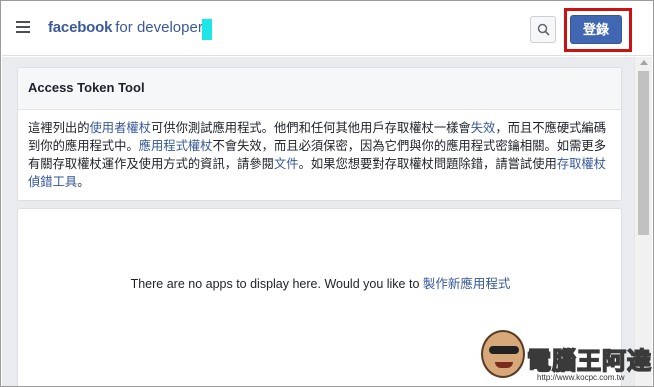 Image resolution: width=654 pixels, height=387 pixels. What do you see at coordinates (286, 164) in the screenshot?
I see `docs-link: 文件` at bounding box center [286, 164].